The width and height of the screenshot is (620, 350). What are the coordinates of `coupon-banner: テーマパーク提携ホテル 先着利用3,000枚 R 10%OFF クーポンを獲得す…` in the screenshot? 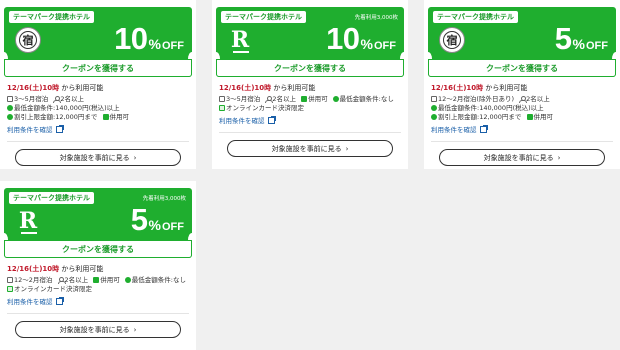 It's located at (310, 42).